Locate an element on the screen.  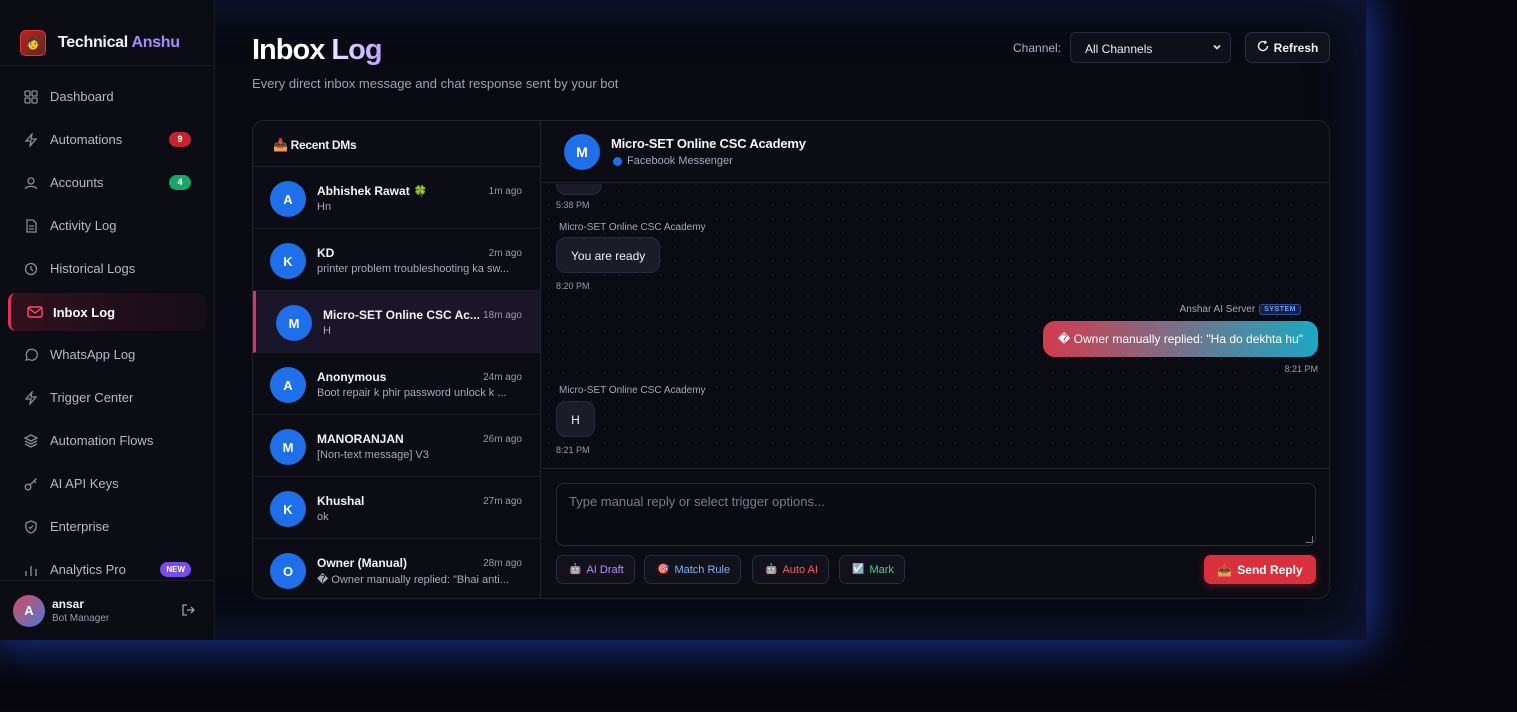
sidebar-item-dashboard: Dashboard is located at coordinates (107, 96).